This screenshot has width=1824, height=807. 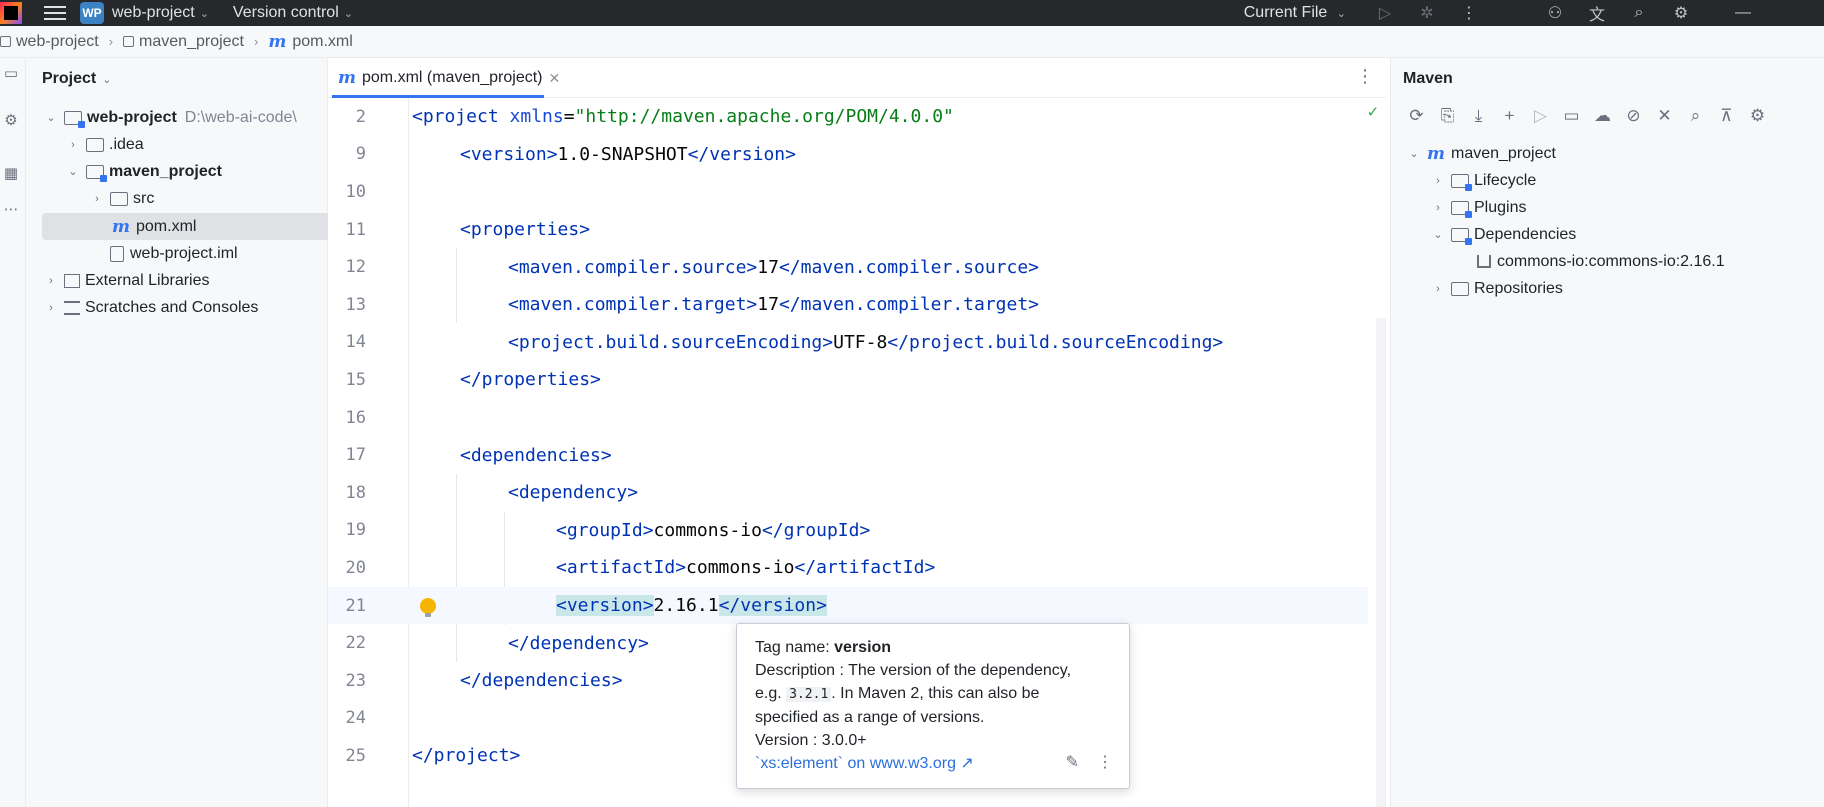 What do you see at coordinates (55, 13) in the screenshot?
I see `main-menu-icon` at bounding box center [55, 13].